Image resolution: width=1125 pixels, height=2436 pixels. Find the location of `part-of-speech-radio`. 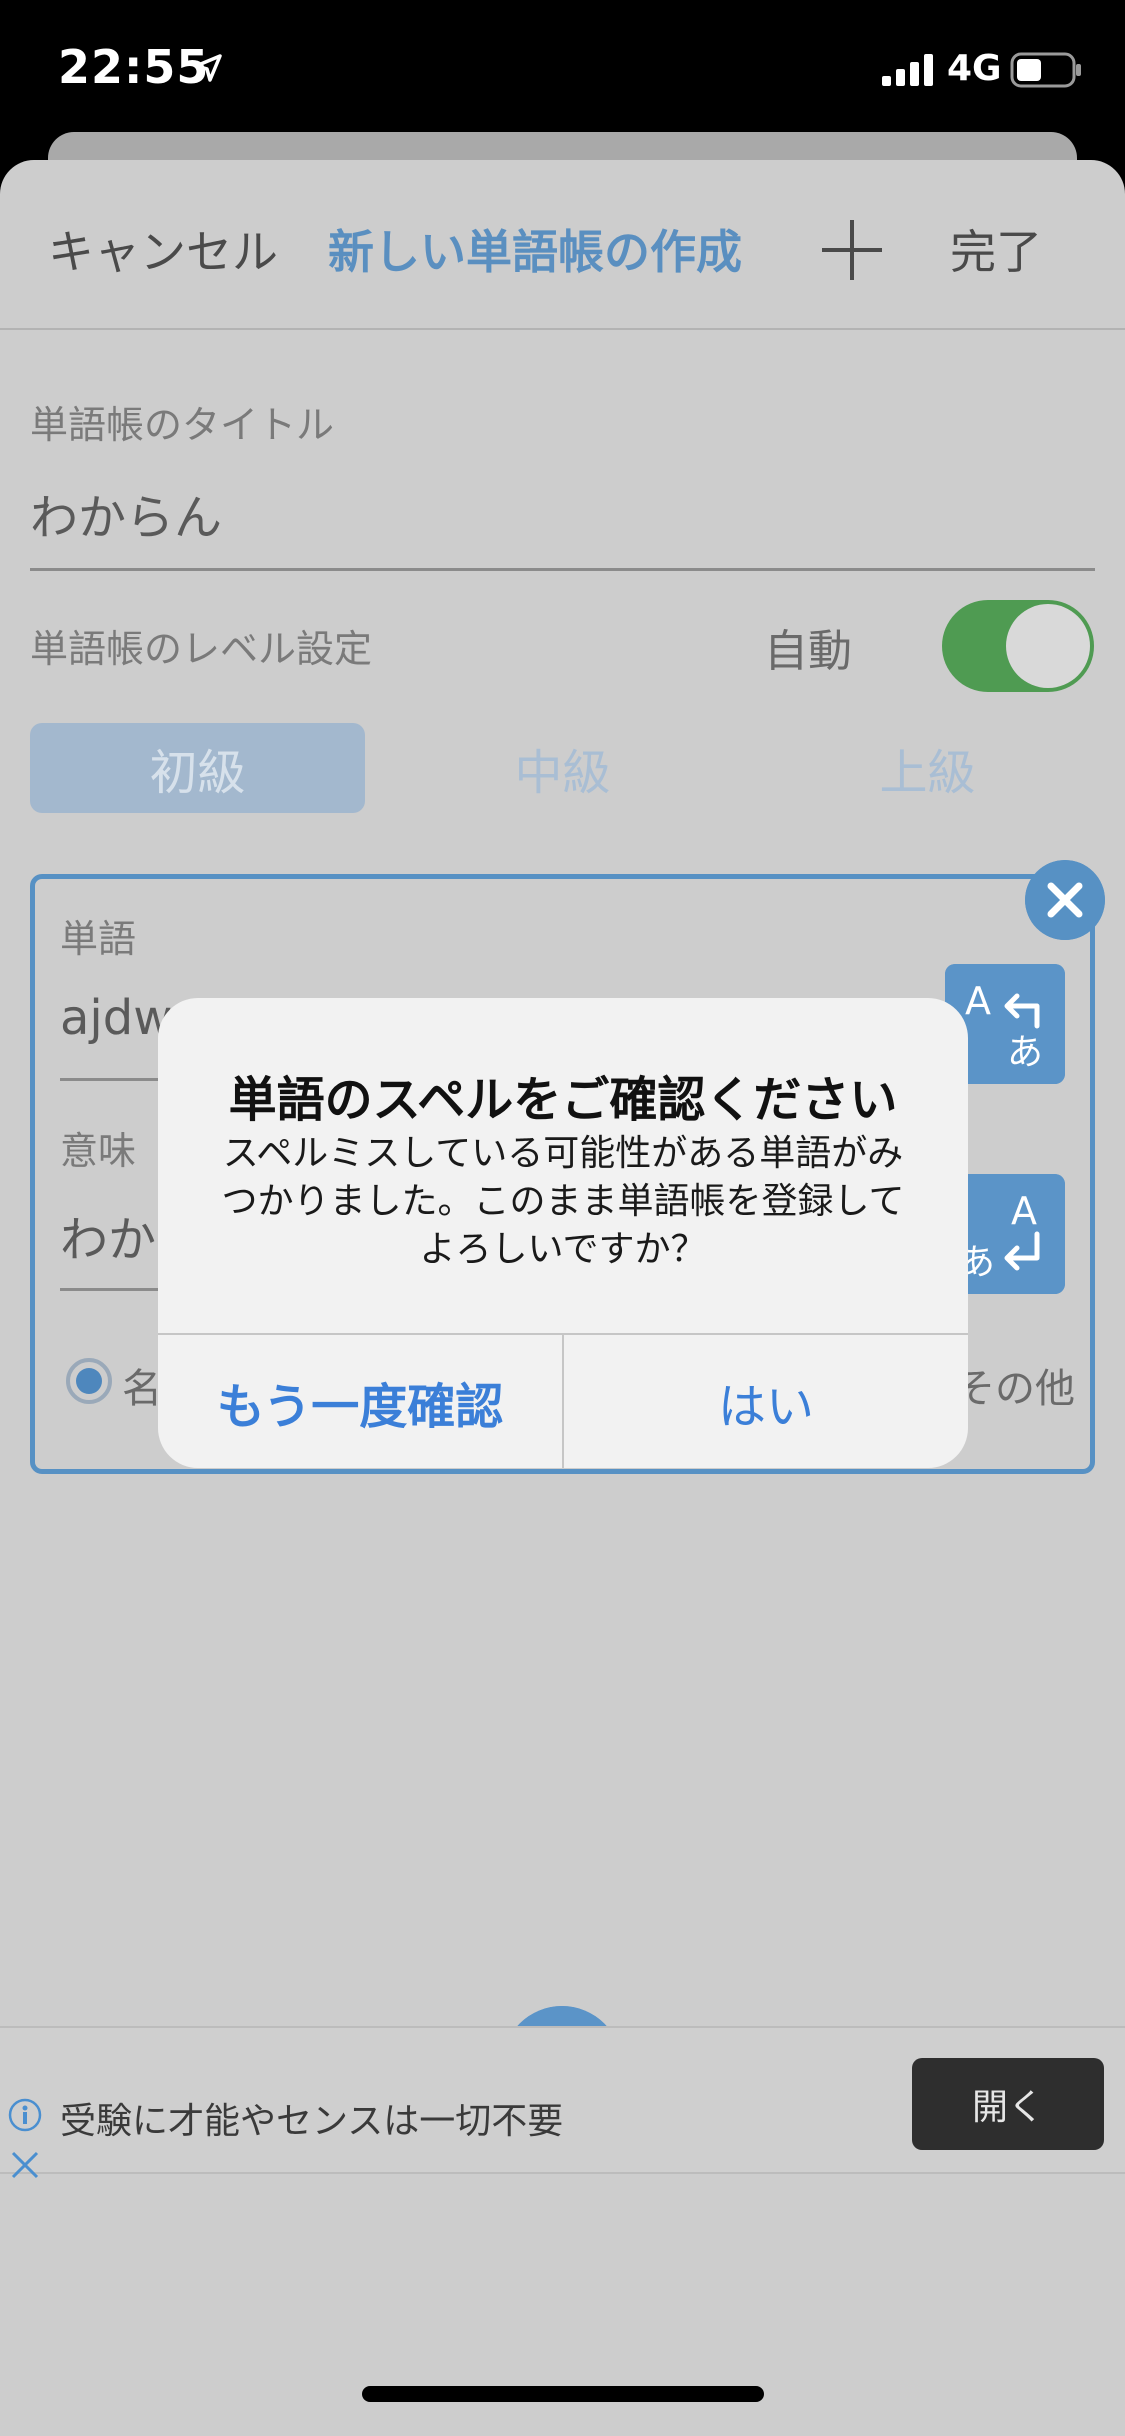

part-of-speech-radio is located at coordinates (89, 1381).